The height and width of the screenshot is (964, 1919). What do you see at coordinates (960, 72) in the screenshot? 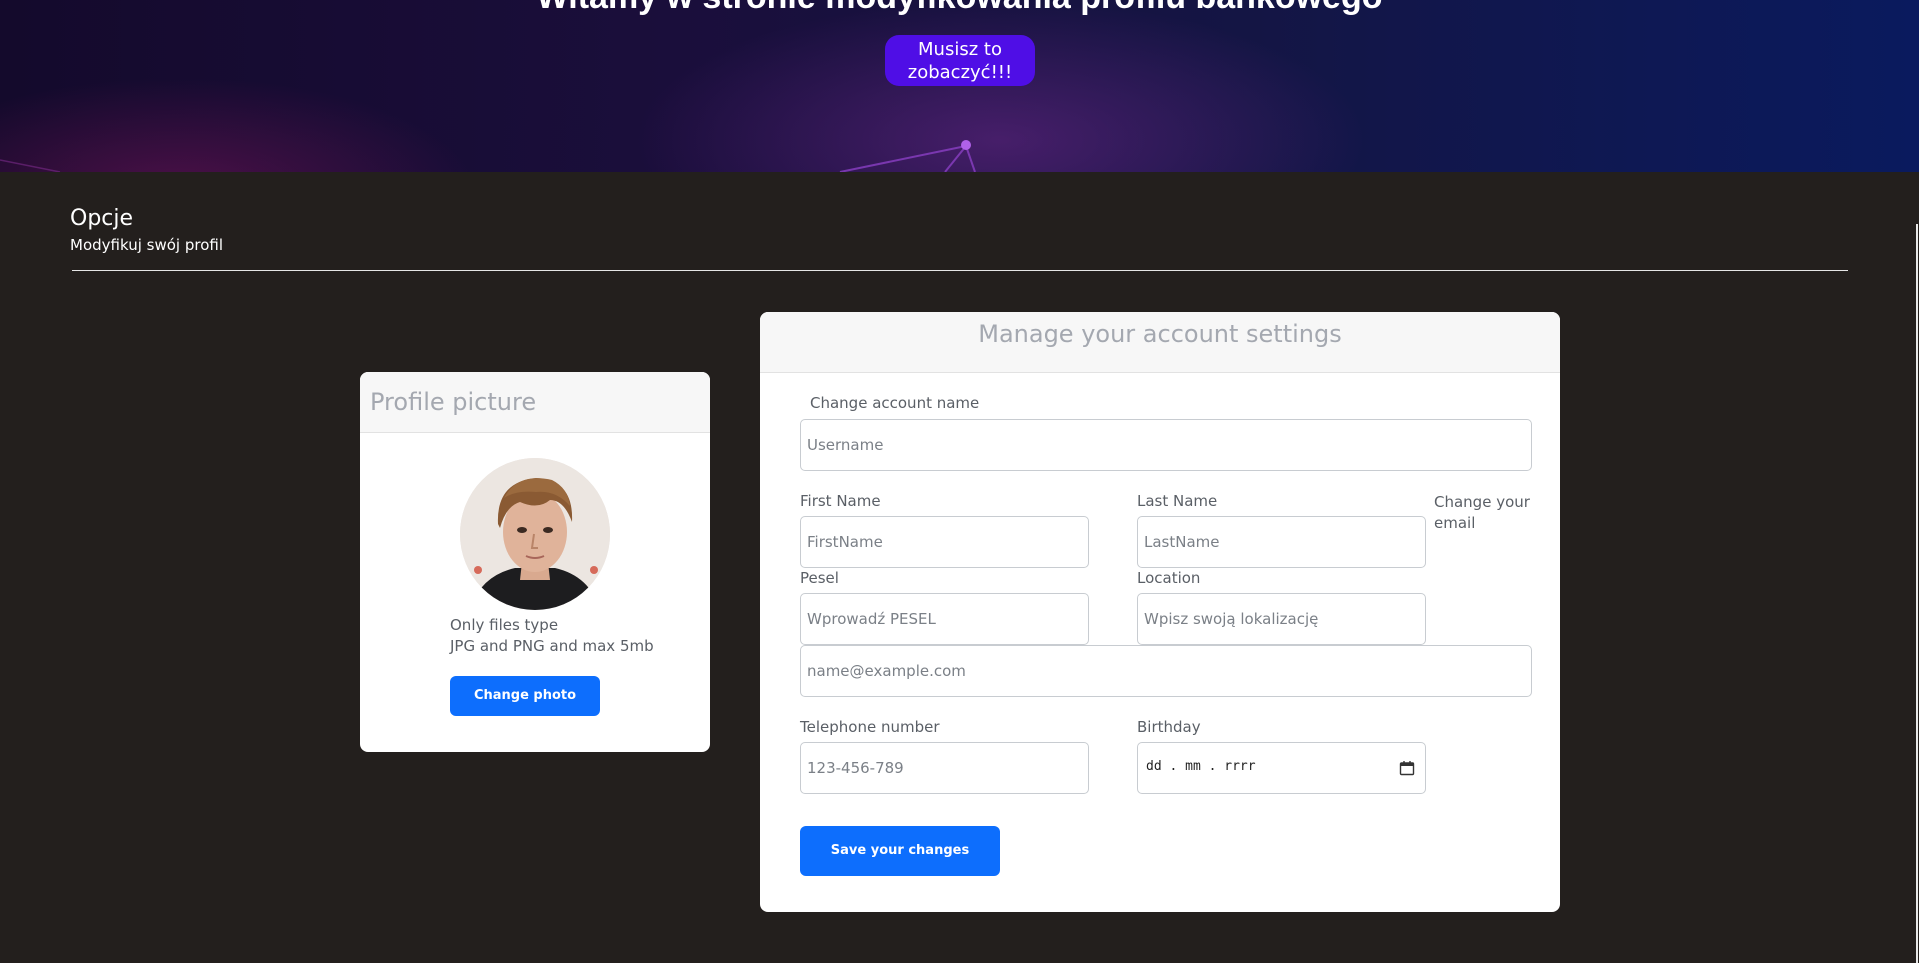
I see `must-see-button-line2: zobaczyć!!!` at bounding box center [960, 72].